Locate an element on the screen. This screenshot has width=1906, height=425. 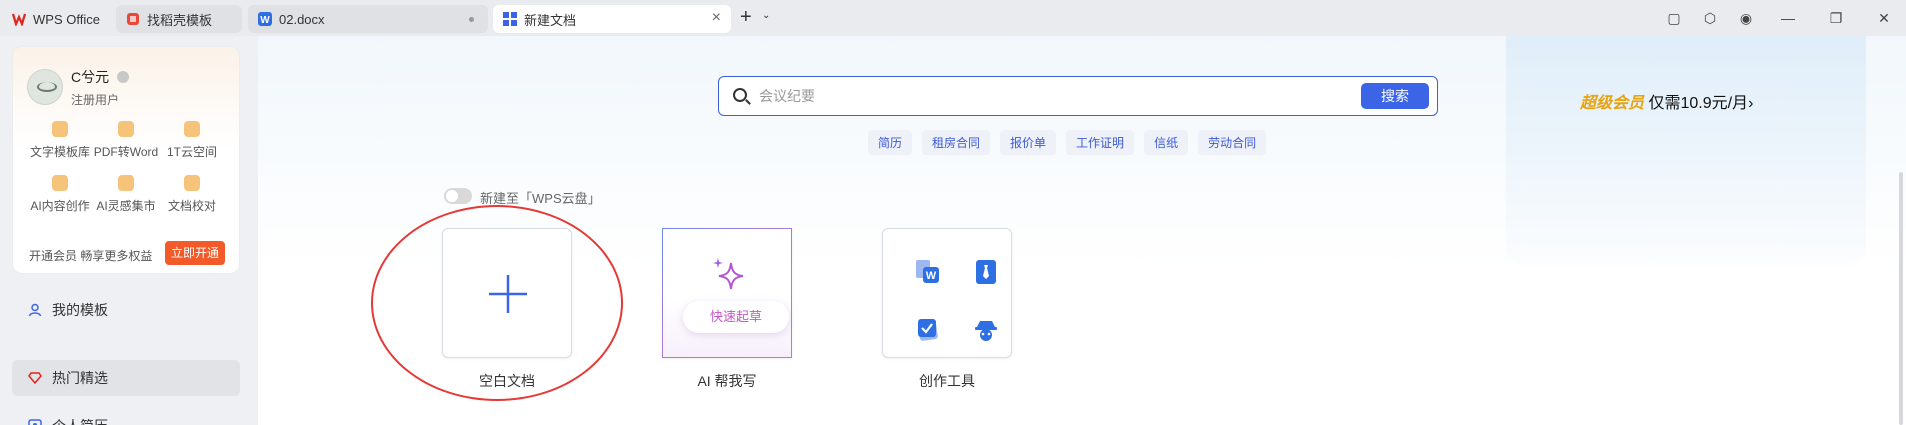
nav-label: 热门精选 is located at coordinates (80, 378).